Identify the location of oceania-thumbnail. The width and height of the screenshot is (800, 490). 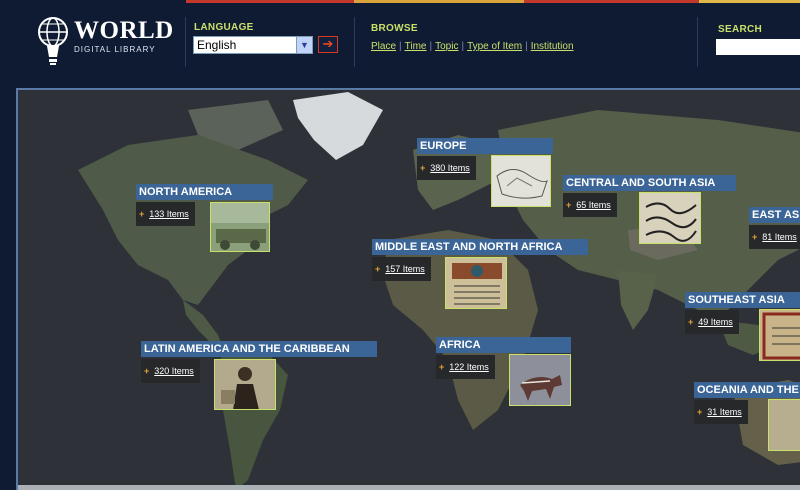
(784, 425).